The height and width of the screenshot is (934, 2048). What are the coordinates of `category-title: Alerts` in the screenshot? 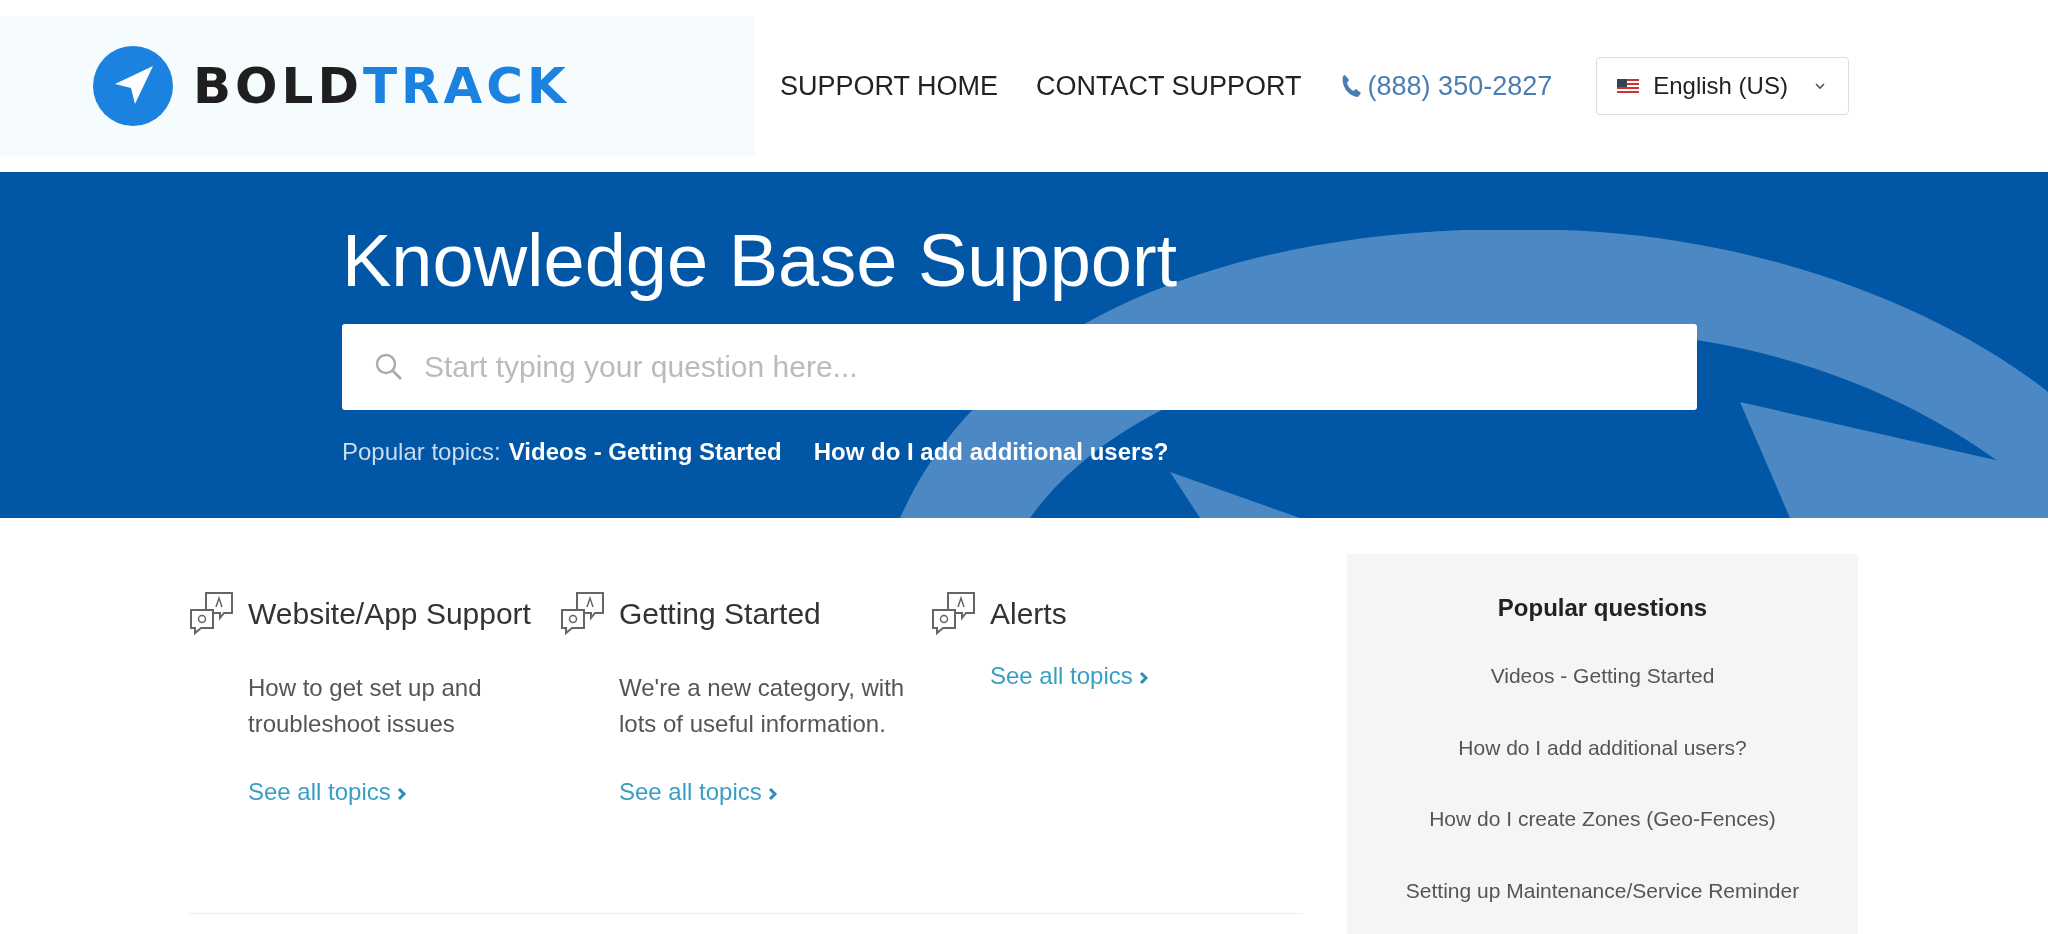 It's located at (1028, 613).